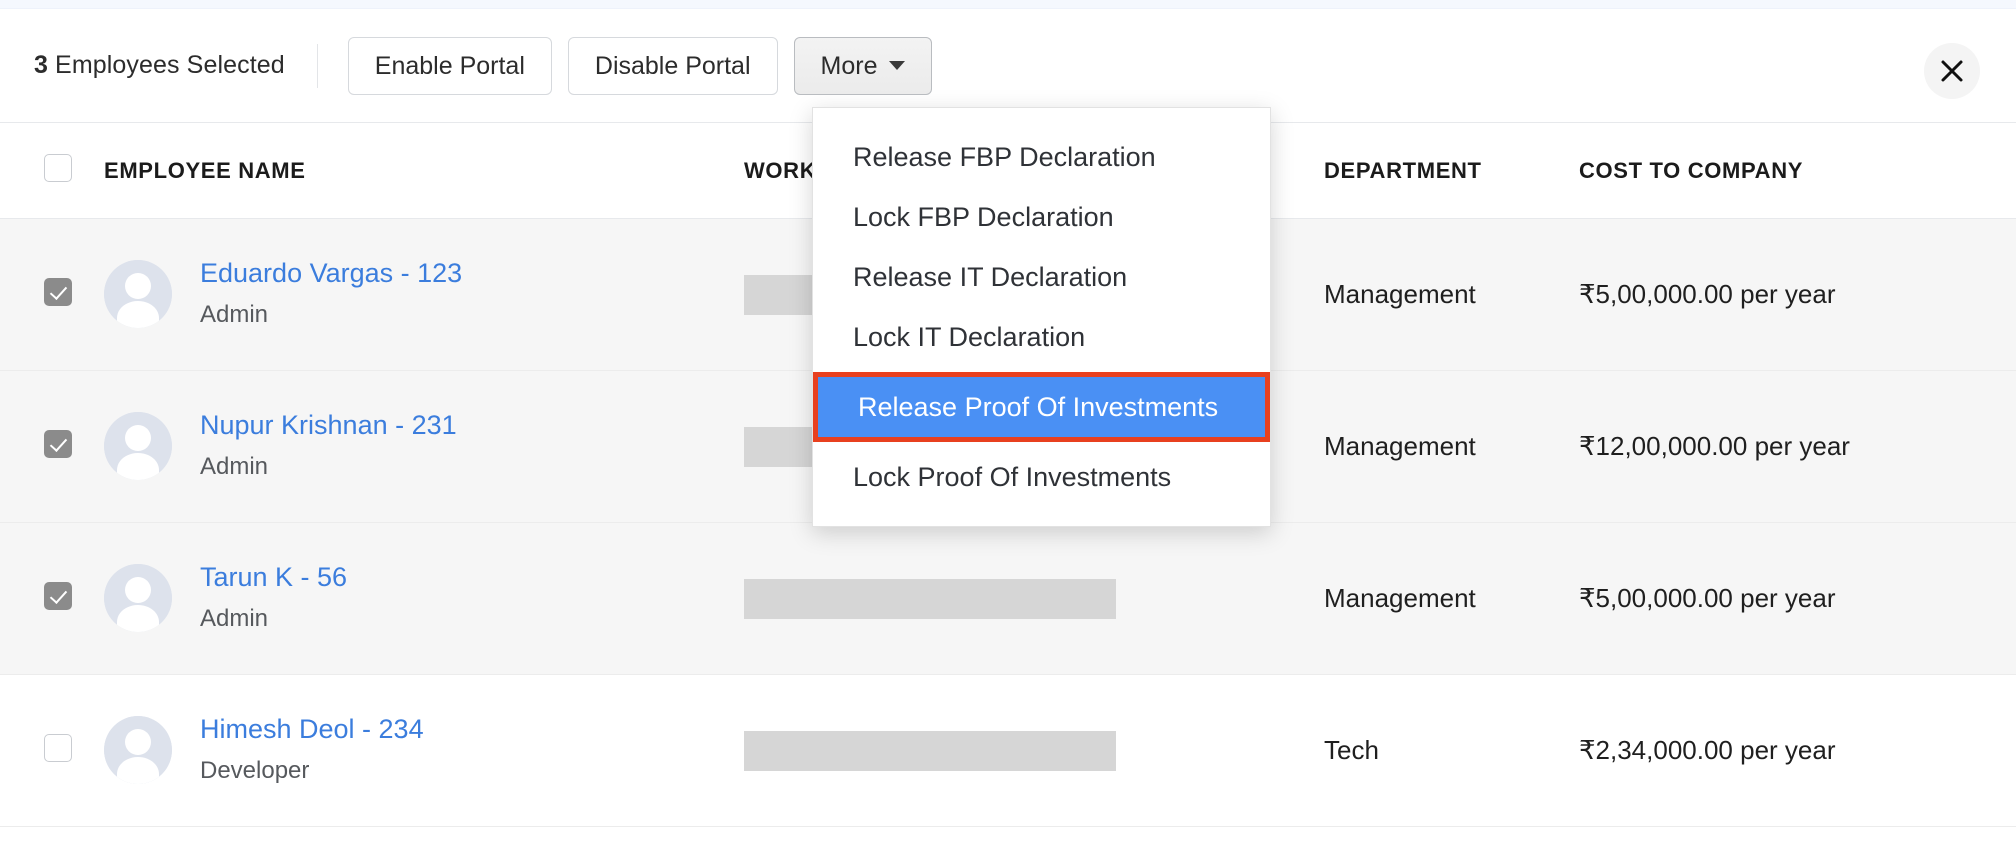  I want to click on employee-name-cell: Nupur Krishnan - 231 Admin, so click(424, 446).